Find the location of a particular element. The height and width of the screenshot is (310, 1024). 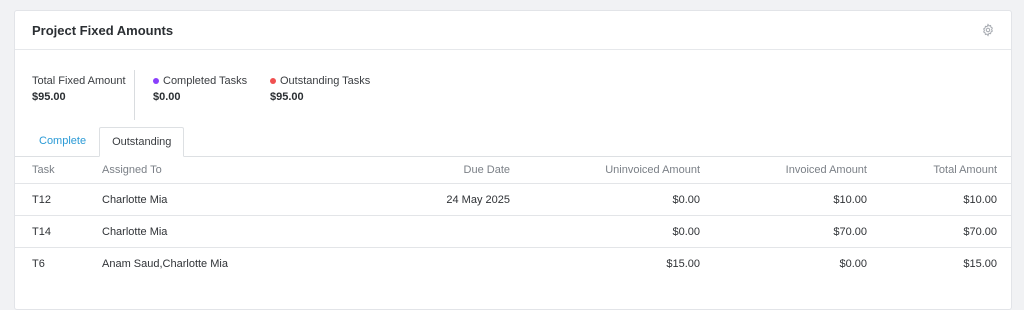

tab-complete: Complete is located at coordinates (62, 141).